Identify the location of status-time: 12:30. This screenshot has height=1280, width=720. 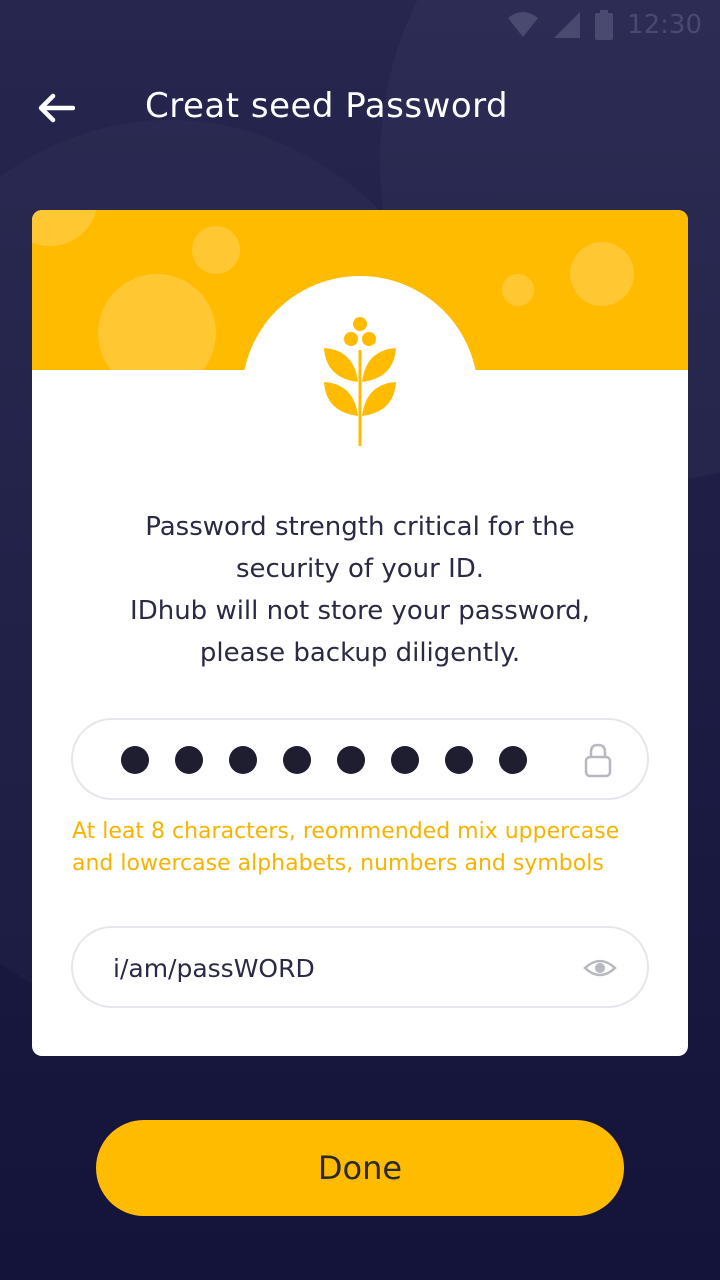
(664, 25).